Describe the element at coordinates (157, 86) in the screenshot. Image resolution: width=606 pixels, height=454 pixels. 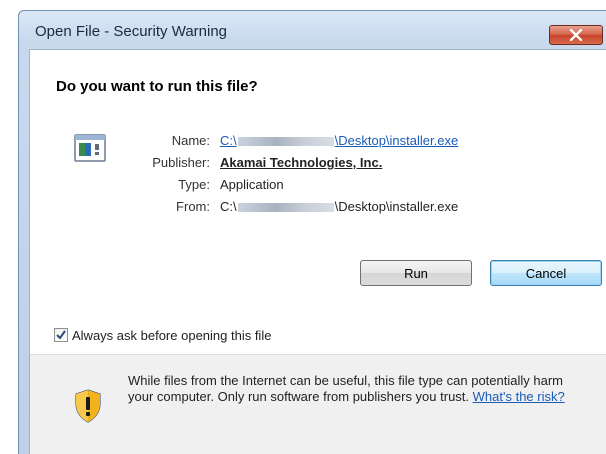
I see `dialog-question: Do you want to run this file?` at that location.